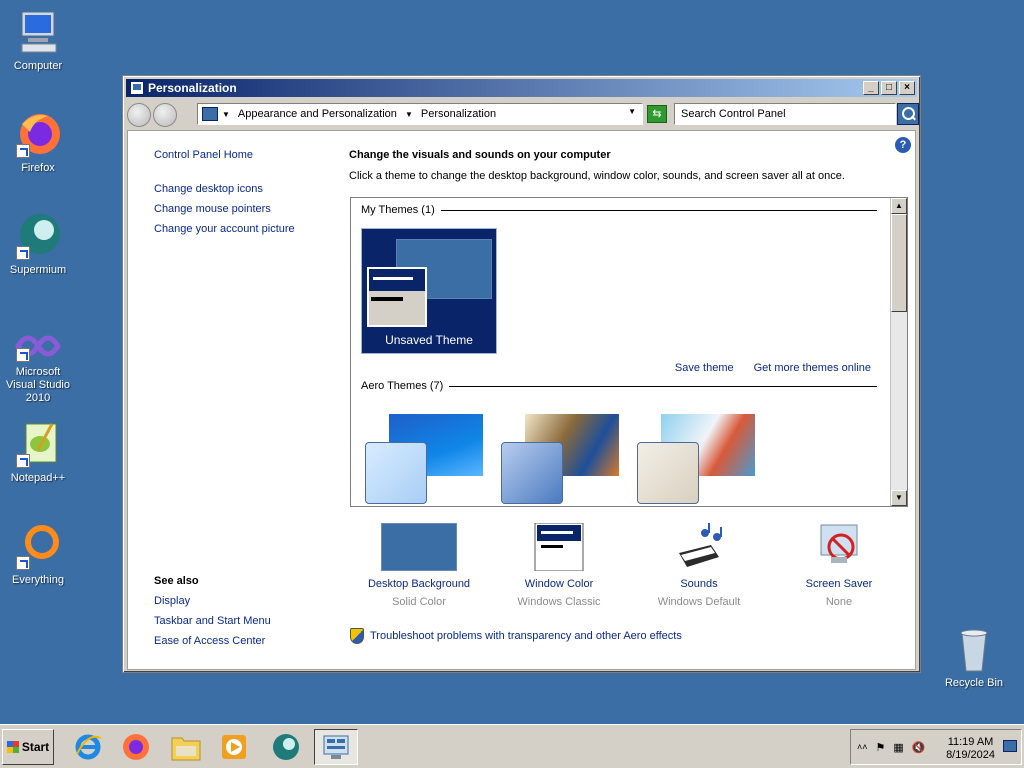 The height and width of the screenshot is (768, 1024). I want to click on sounds-value: Windows Default, so click(699, 602).